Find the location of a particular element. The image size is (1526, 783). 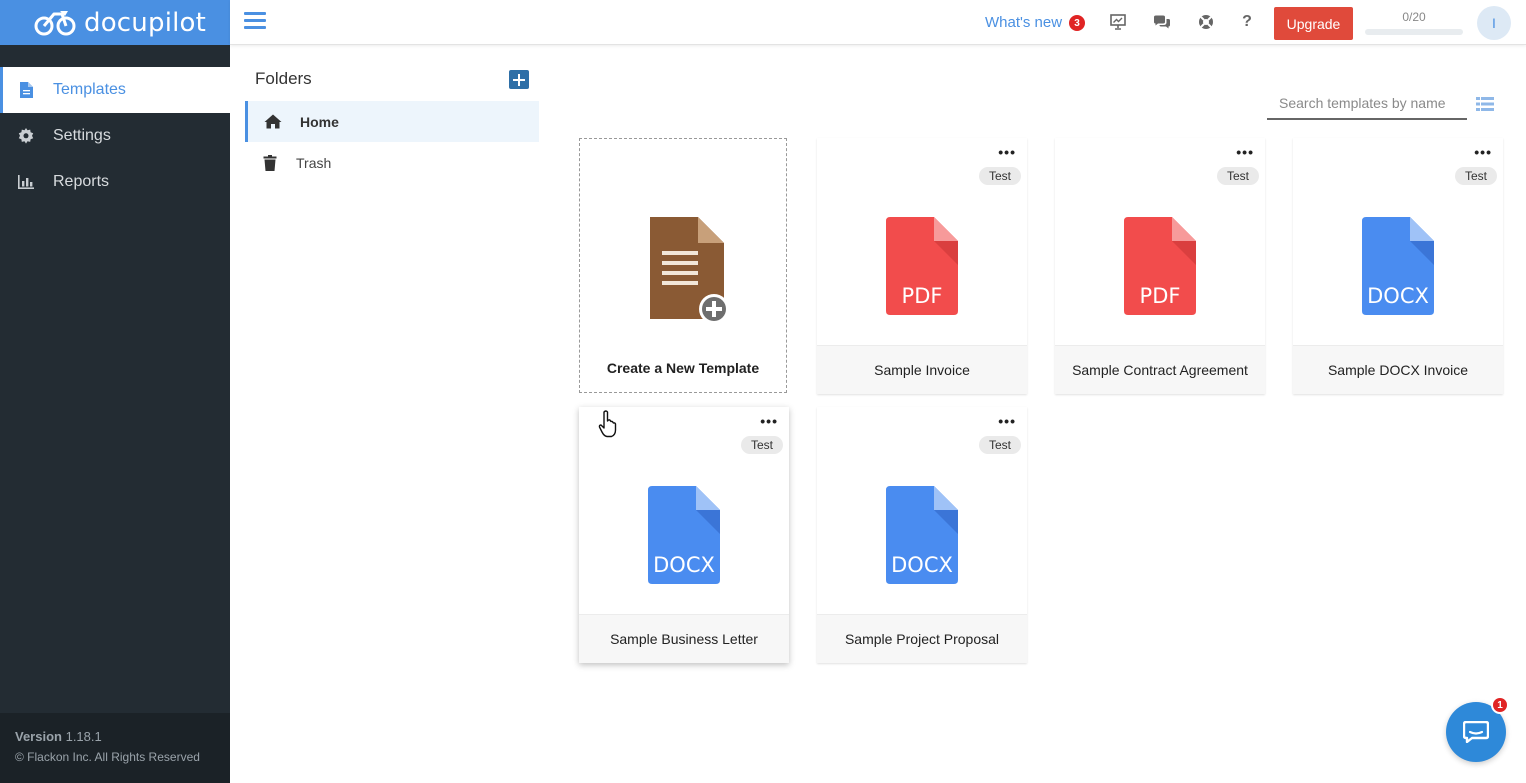

folder-item-home: Home is located at coordinates (392, 121).